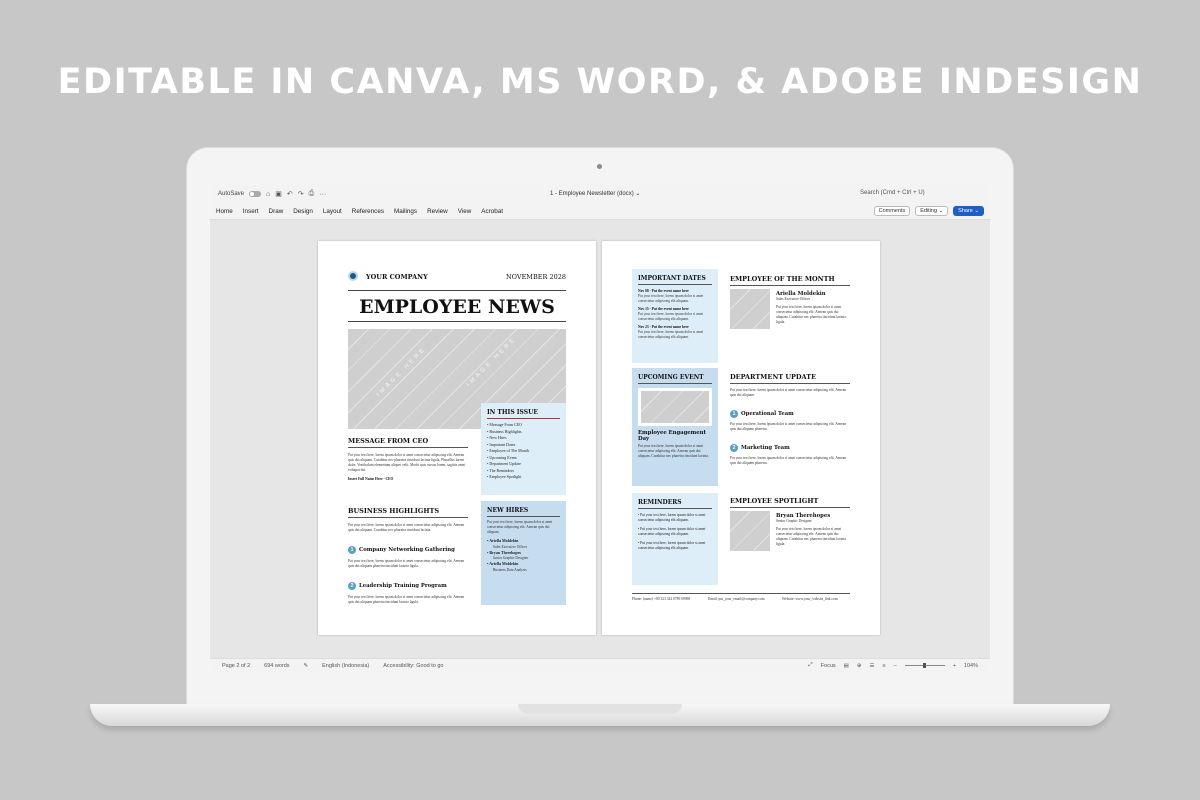  Describe the element at coordinates (871, 666) in the screenshot. I see `outline-icon: ☰` at that location.